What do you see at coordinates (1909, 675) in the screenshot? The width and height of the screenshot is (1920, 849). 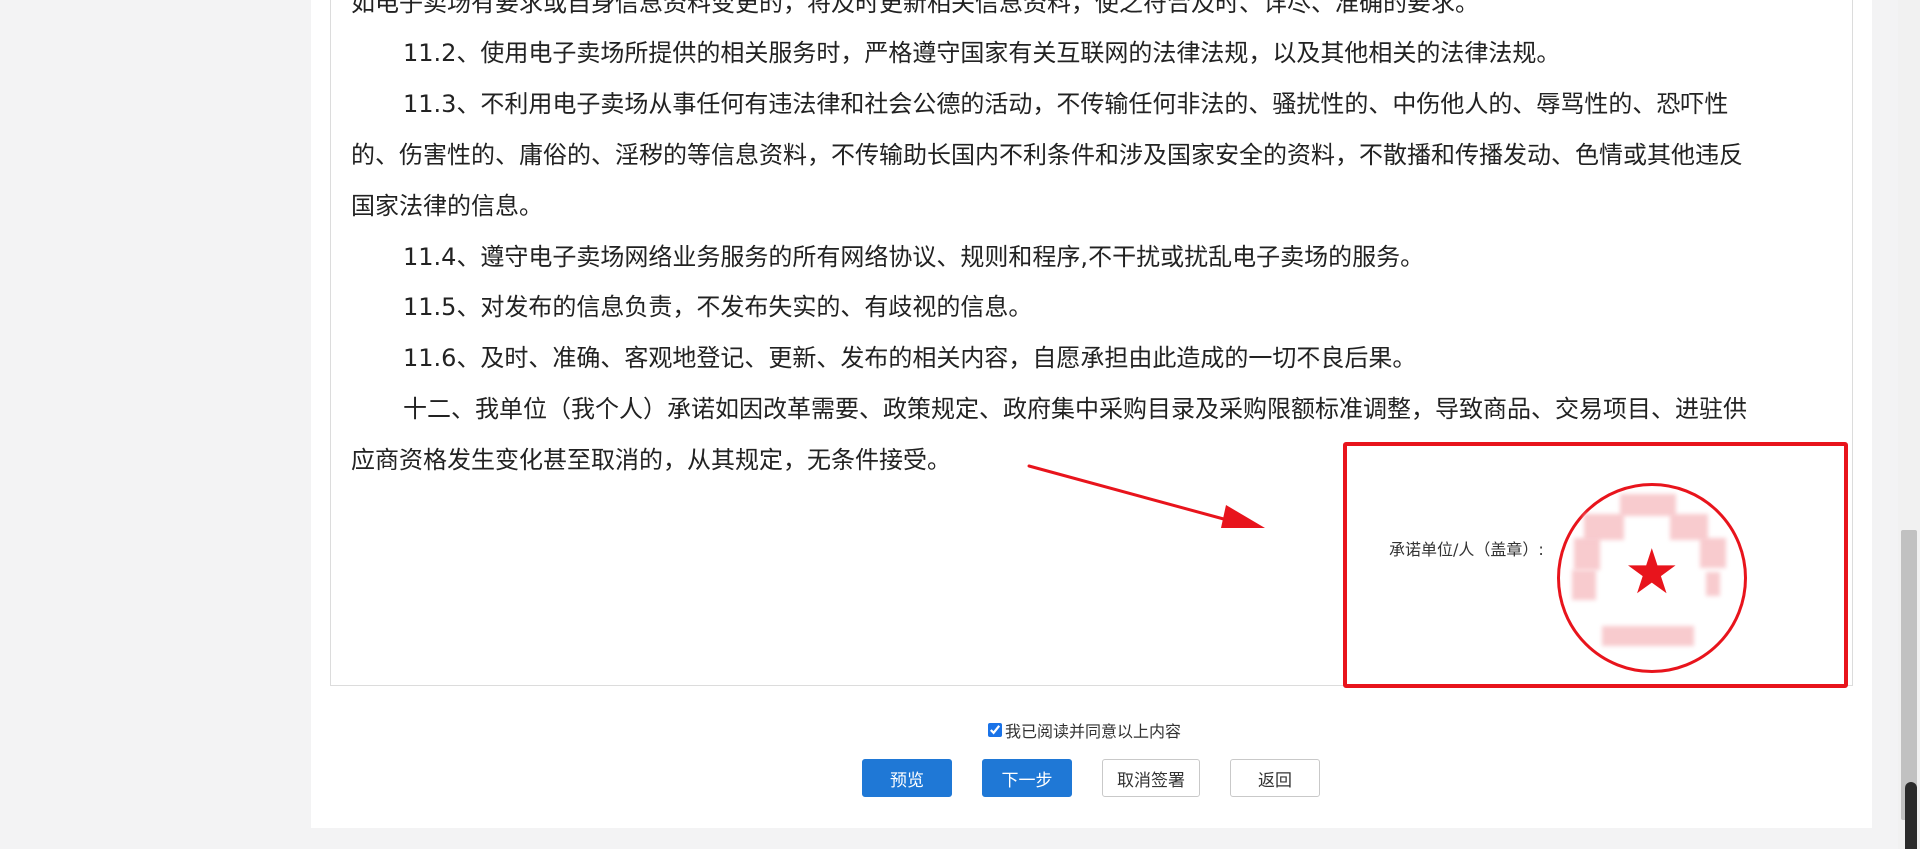 I see `scrollbar-thumb` at bounding box center [1909, 675].